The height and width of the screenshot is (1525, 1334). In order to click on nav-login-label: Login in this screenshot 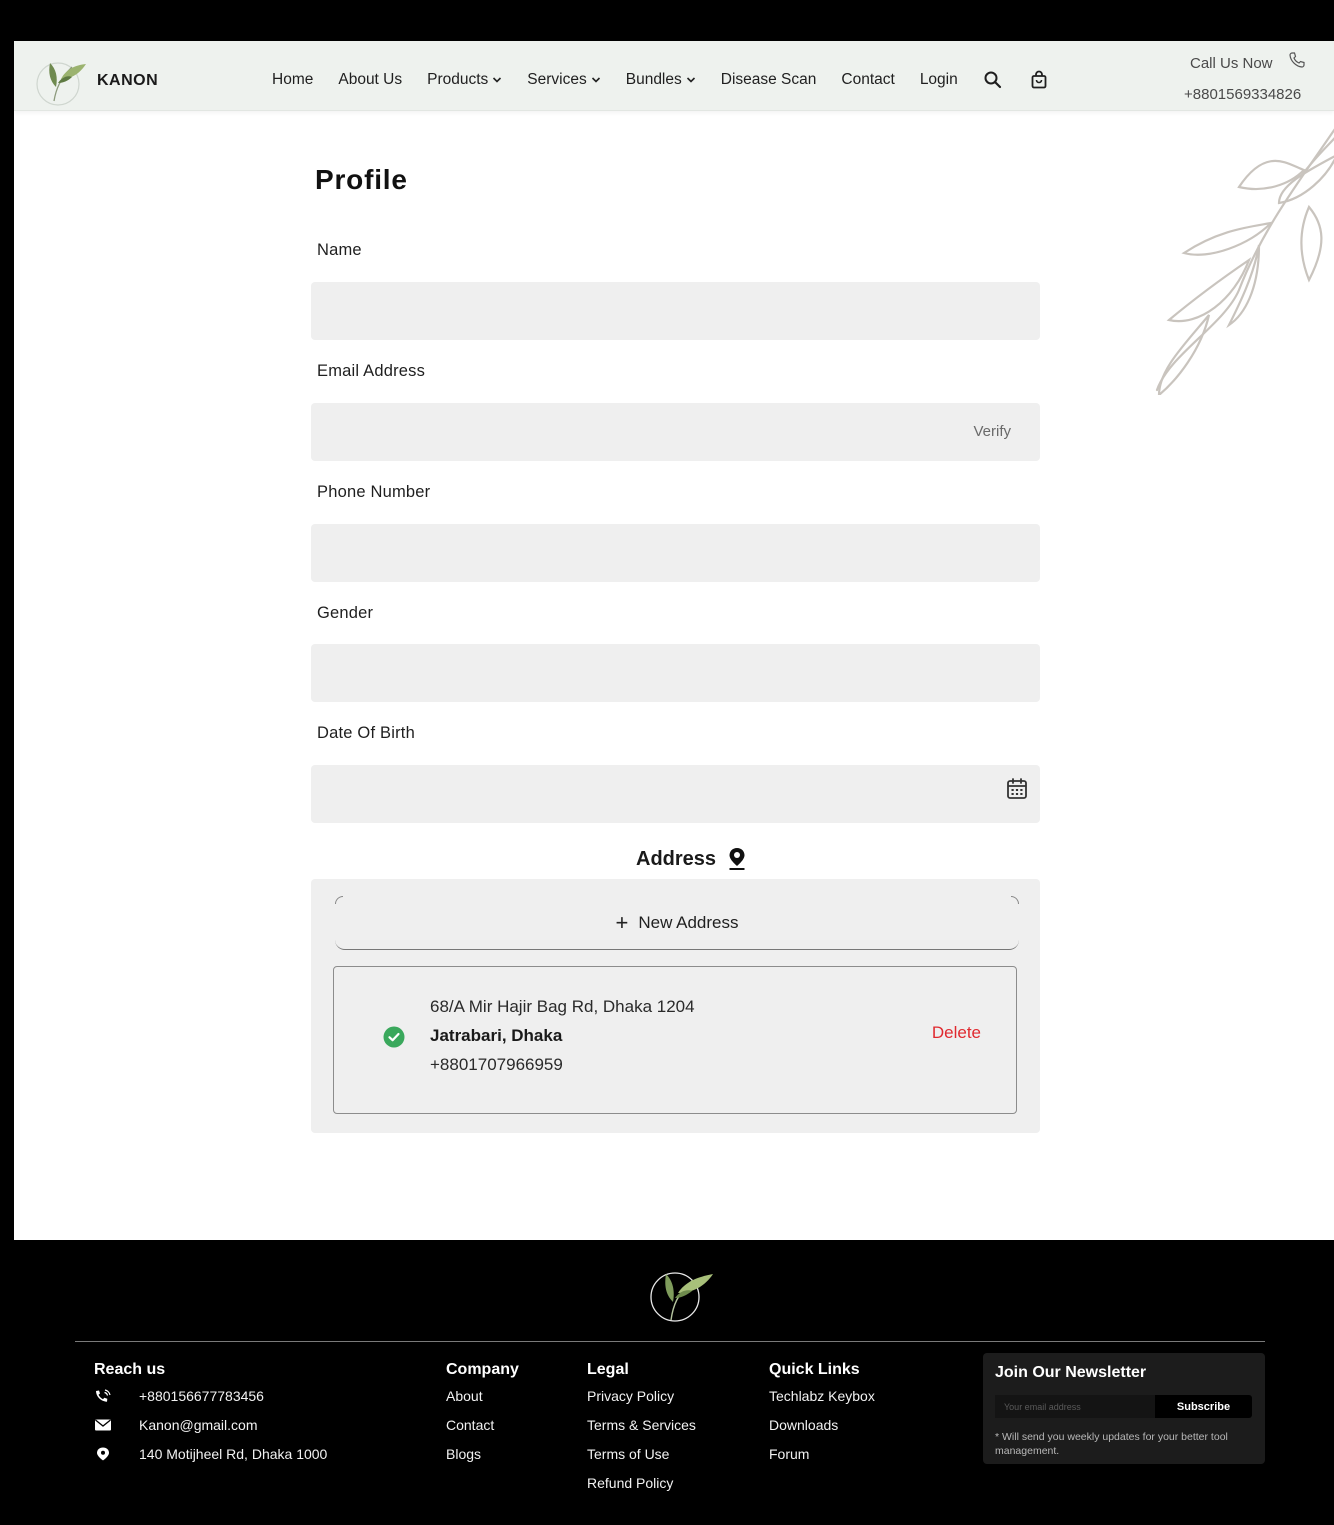, I will do `click(938, 79)`.